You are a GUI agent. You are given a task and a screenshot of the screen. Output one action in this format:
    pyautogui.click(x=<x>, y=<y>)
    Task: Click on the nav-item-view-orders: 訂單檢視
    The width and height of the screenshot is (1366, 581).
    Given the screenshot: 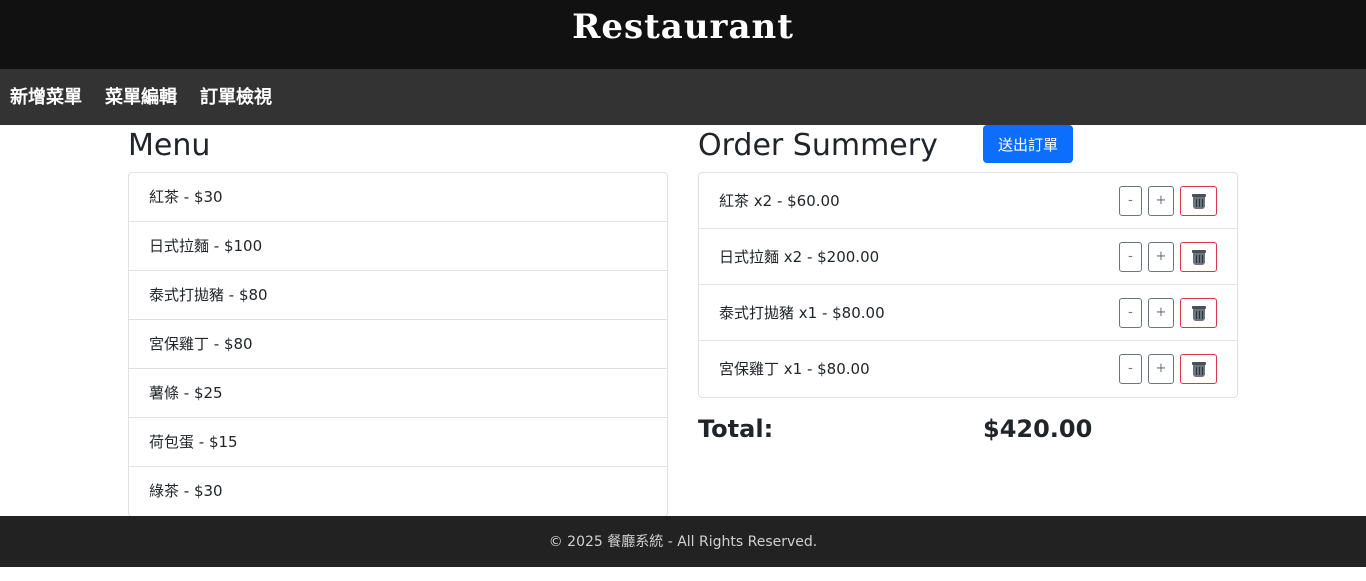 What is the action you would take?
    pyautogui.click(x=236, y=97)
    